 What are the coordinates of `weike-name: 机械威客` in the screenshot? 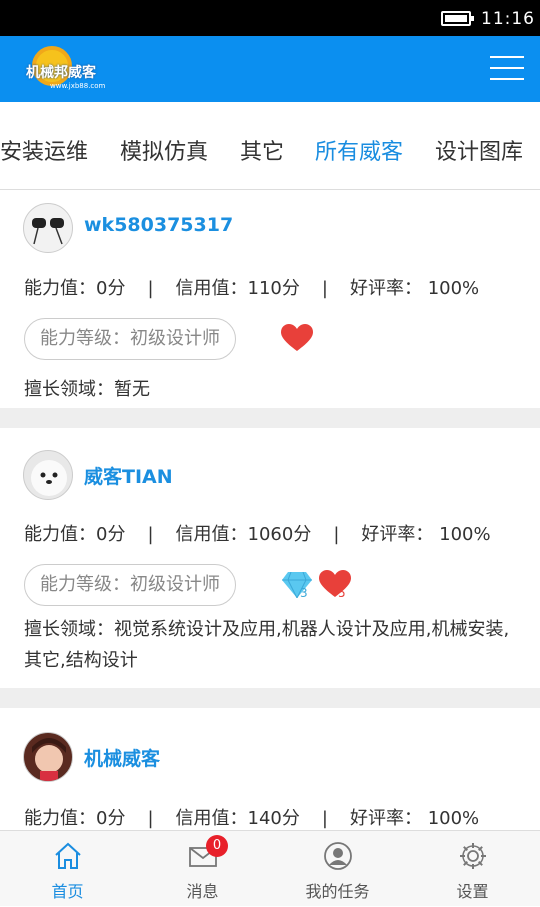 It's located at (122, 757).